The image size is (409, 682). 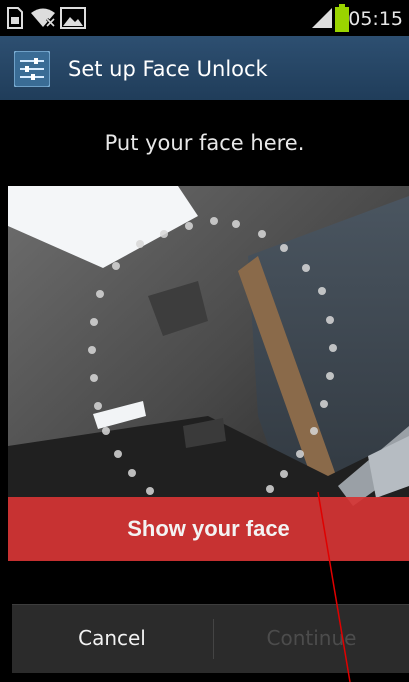 I want to click on status-bar: 05:15, so click(x=204, y=18).